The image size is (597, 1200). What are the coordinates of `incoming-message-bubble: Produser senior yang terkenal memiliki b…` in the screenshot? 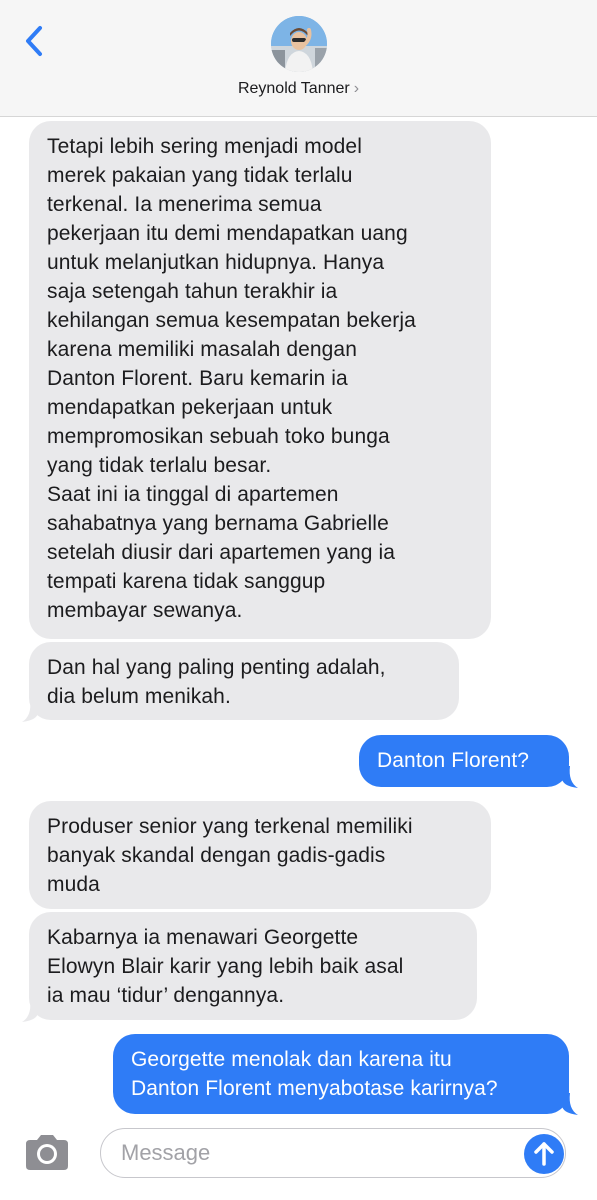 It's located at (260, 855).